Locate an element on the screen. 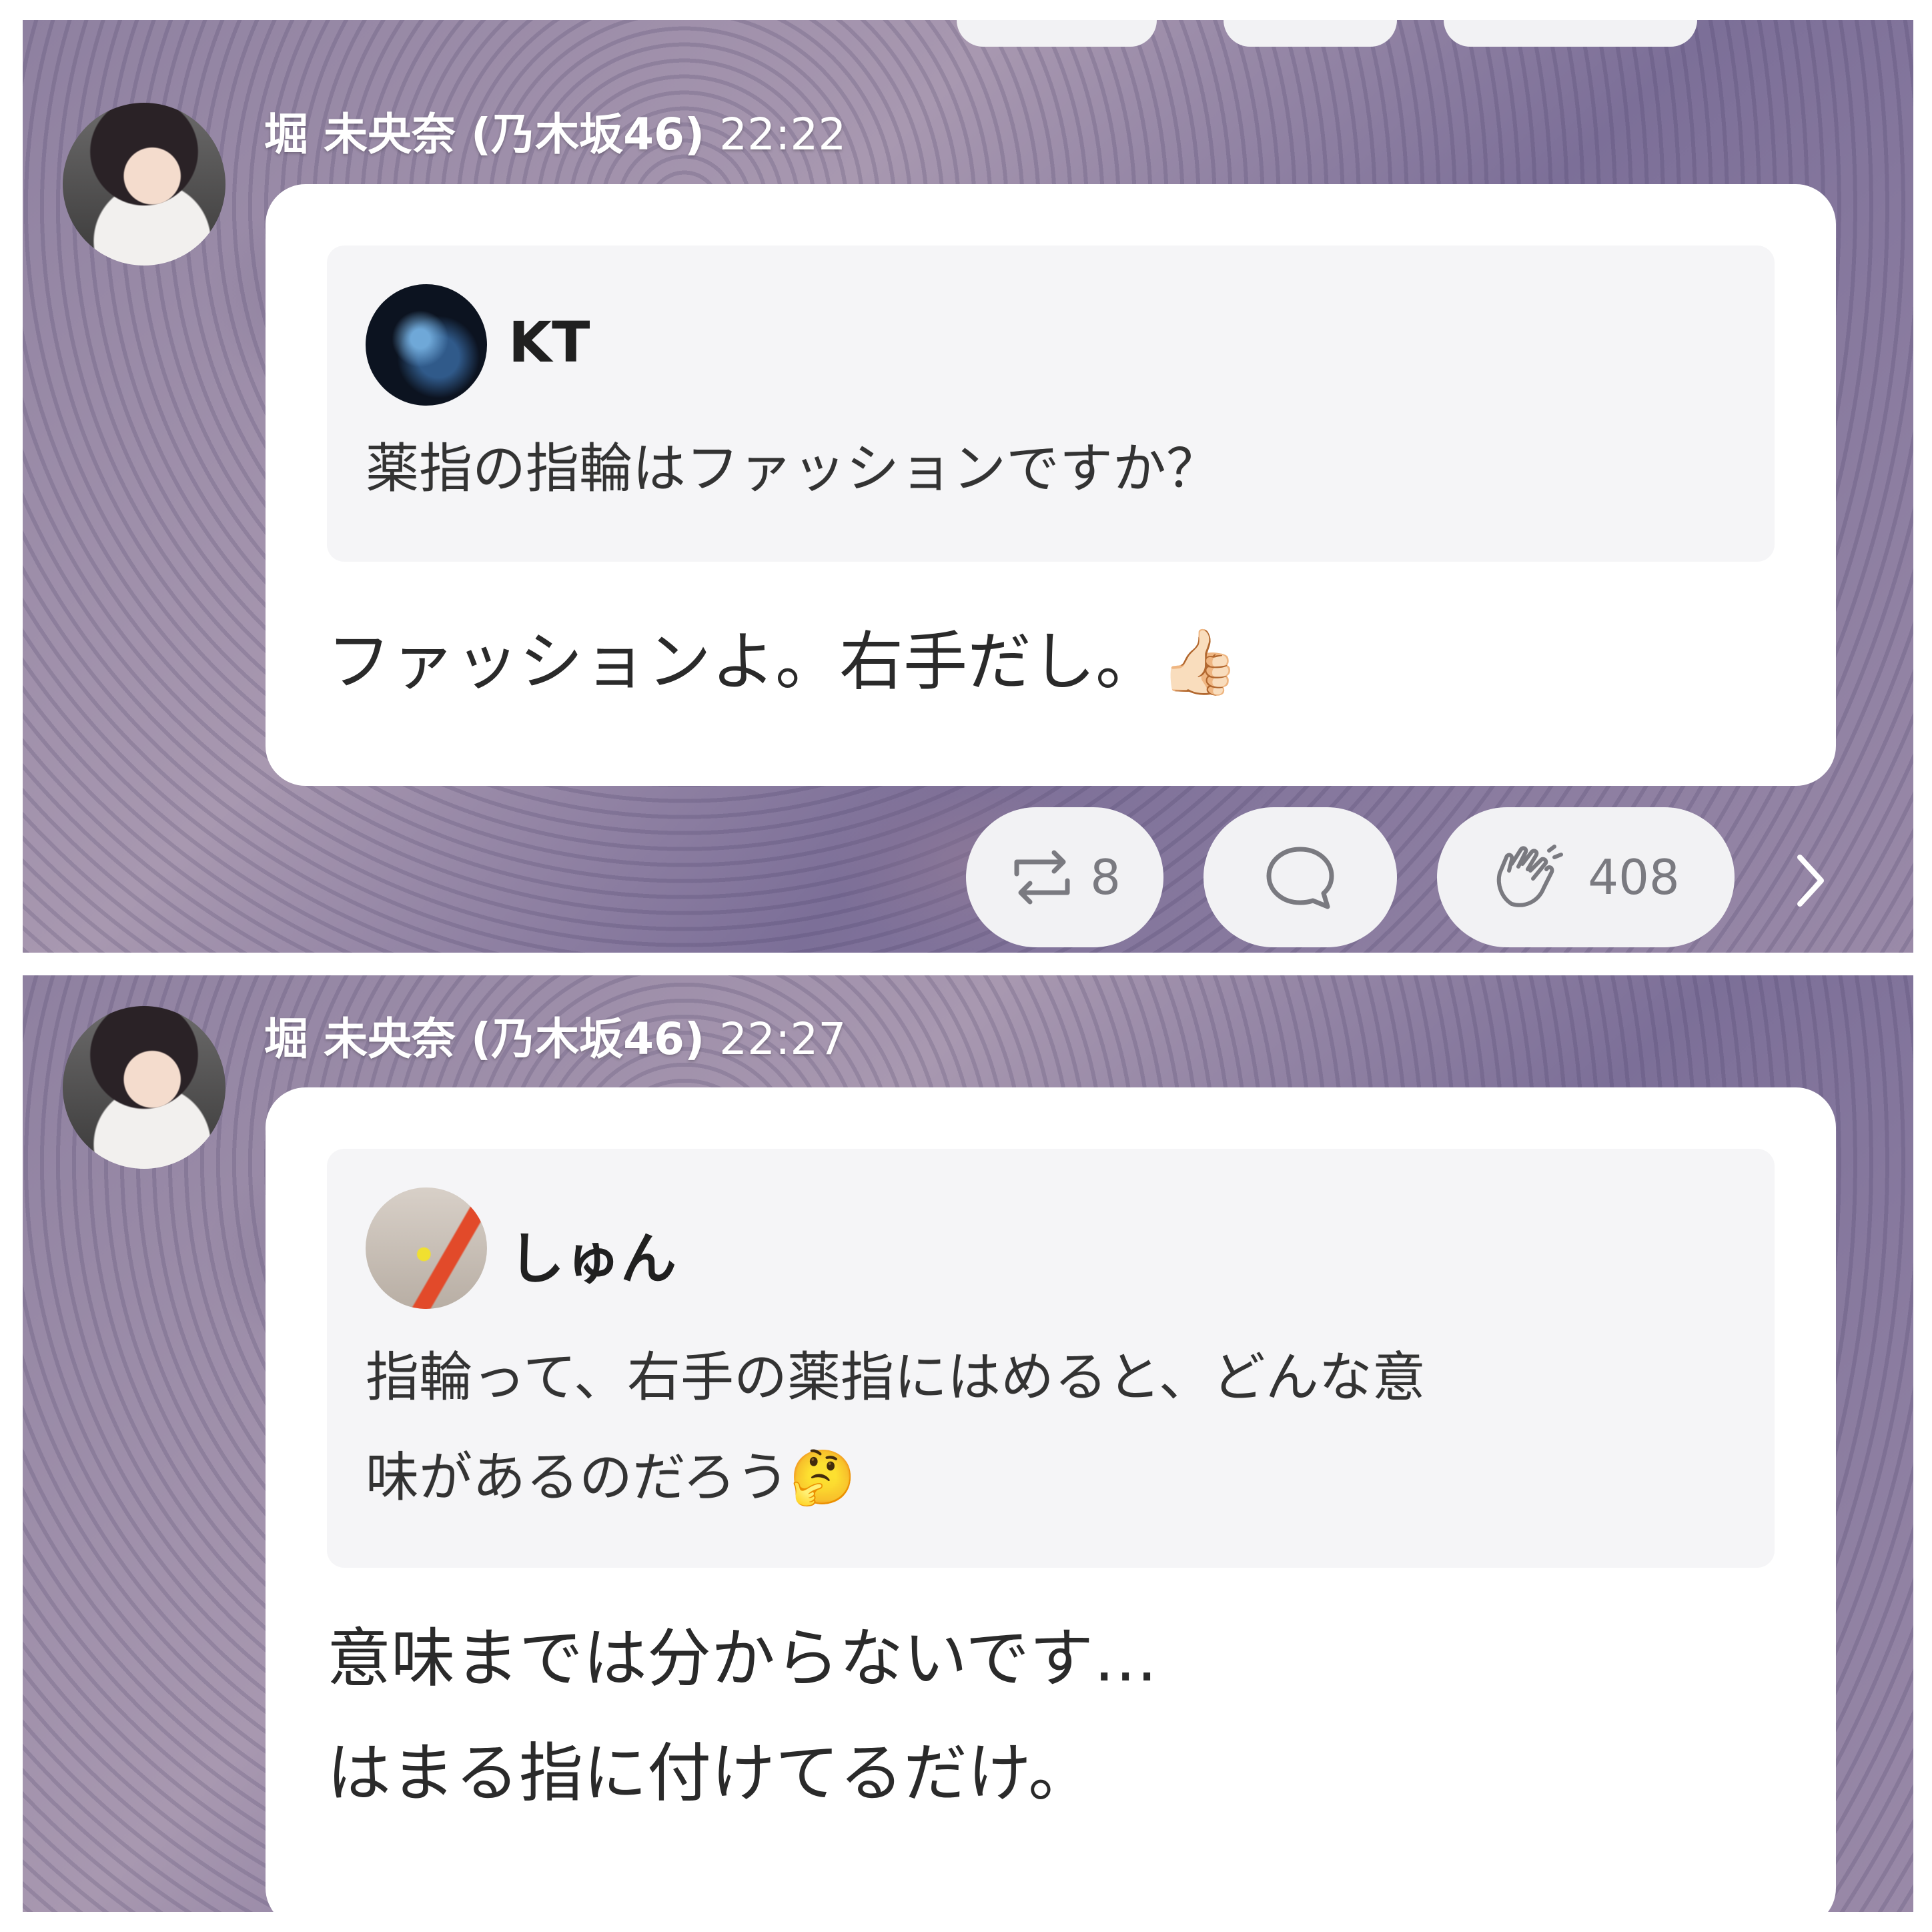 The width and height of the screenshot is (1932, 1932). repost-button: 8 is located at coordinates (1065, 877).